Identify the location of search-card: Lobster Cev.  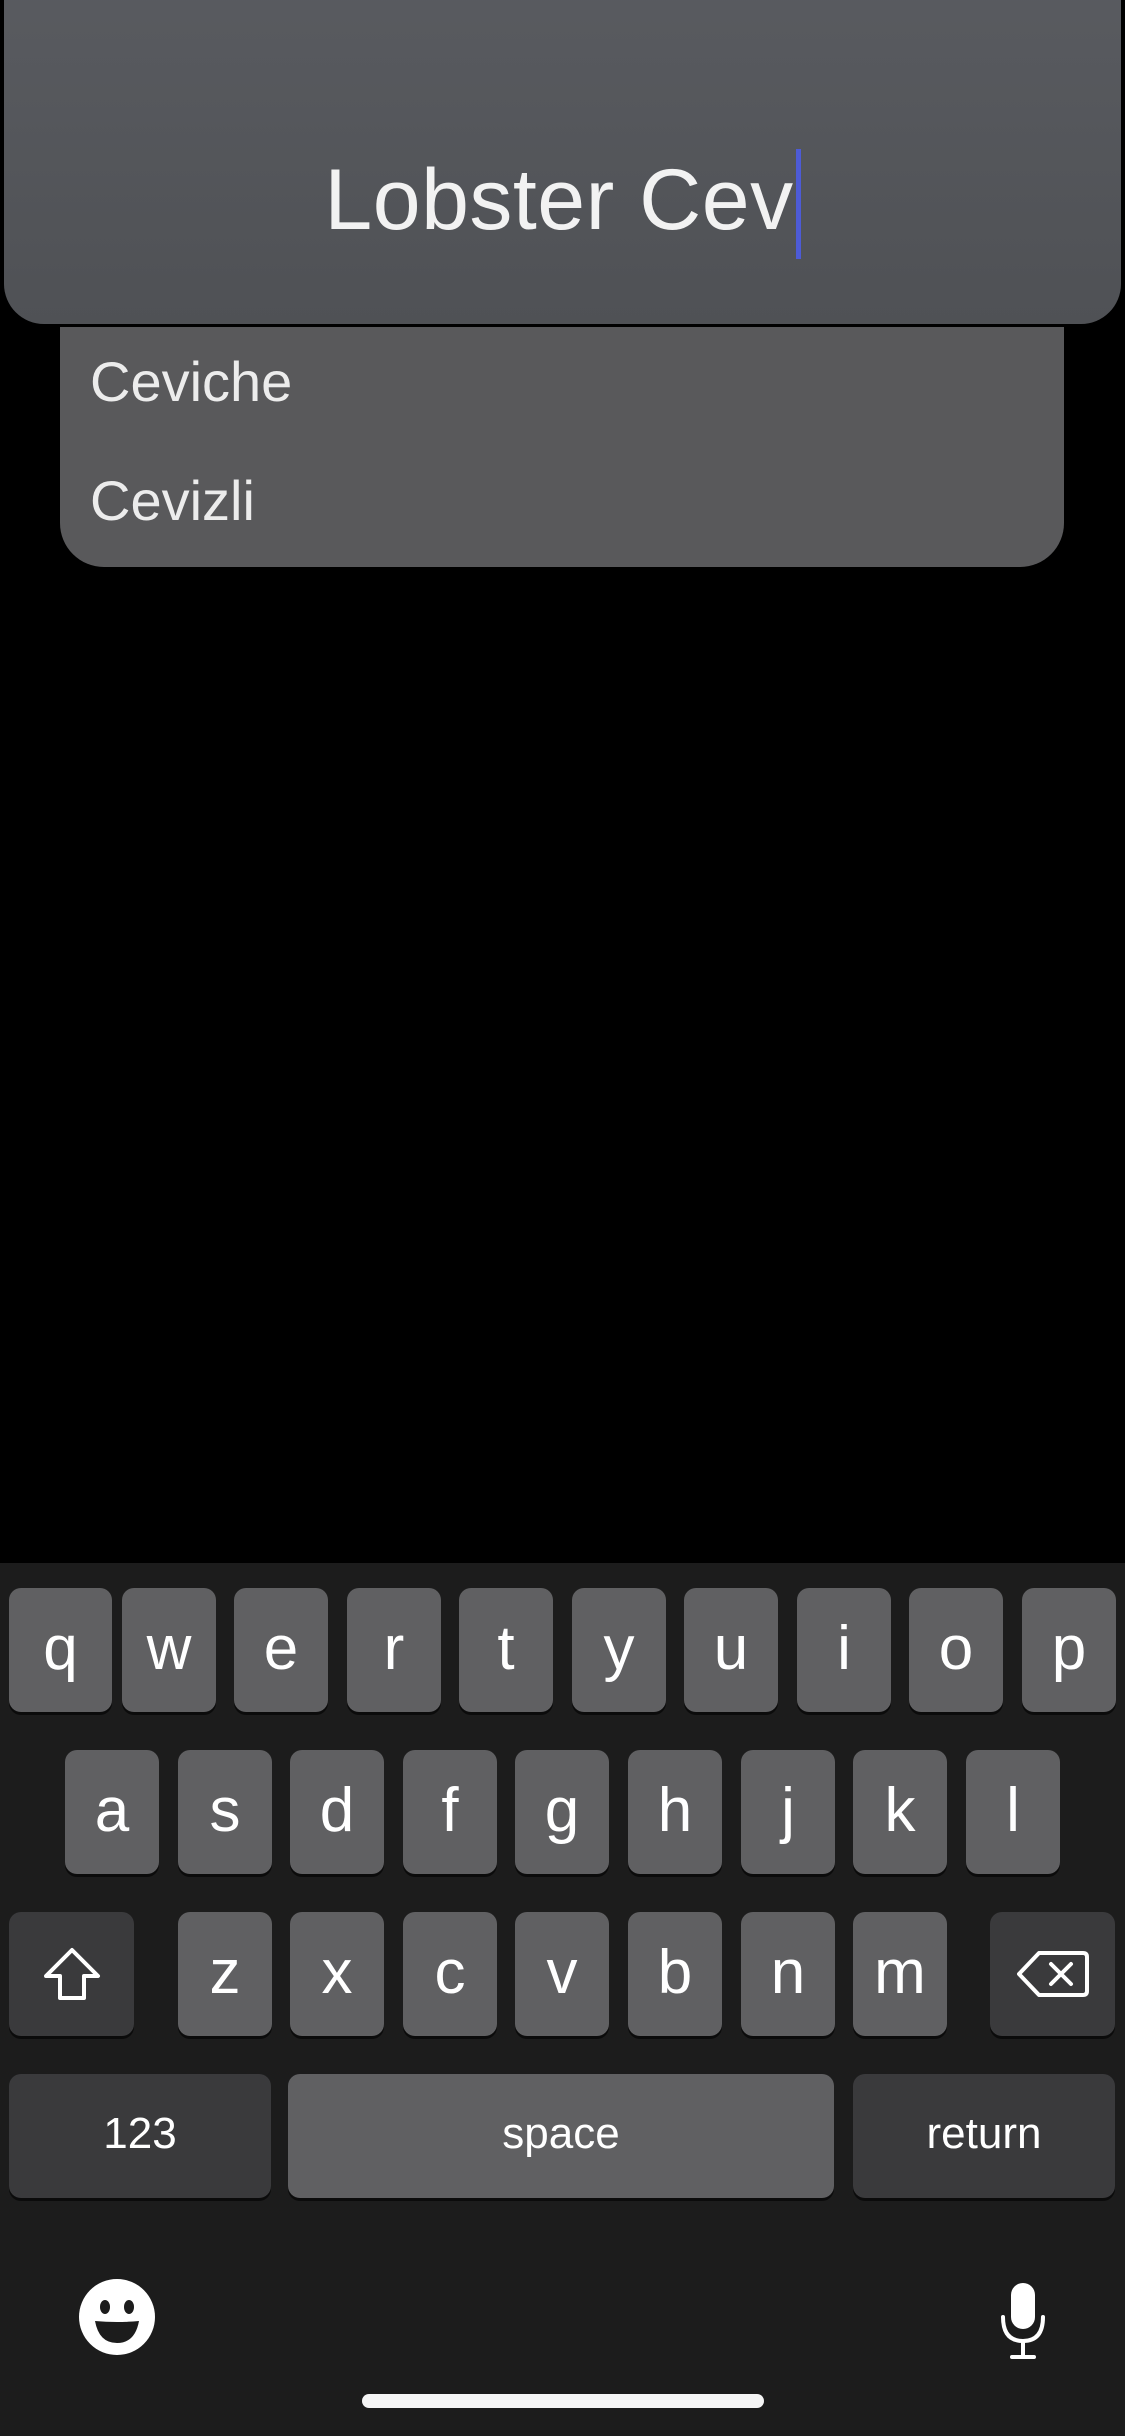
(562, 162).